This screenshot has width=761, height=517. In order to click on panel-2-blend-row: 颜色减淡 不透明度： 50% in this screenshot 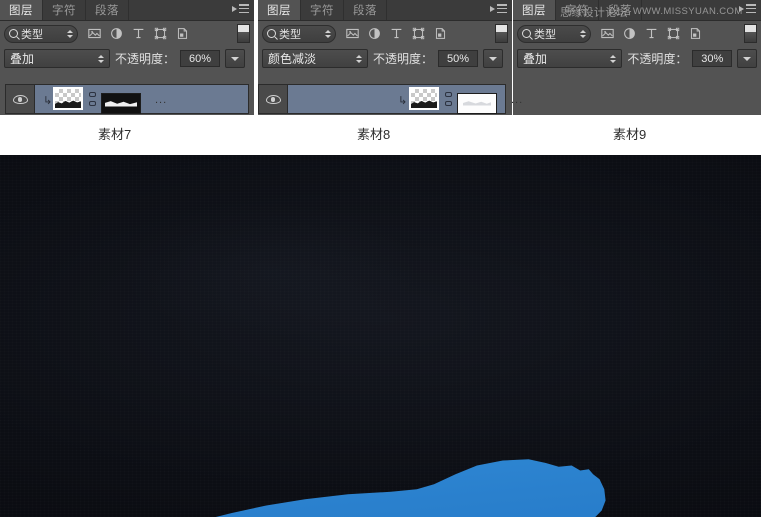, I will do `click(385, 58)`.